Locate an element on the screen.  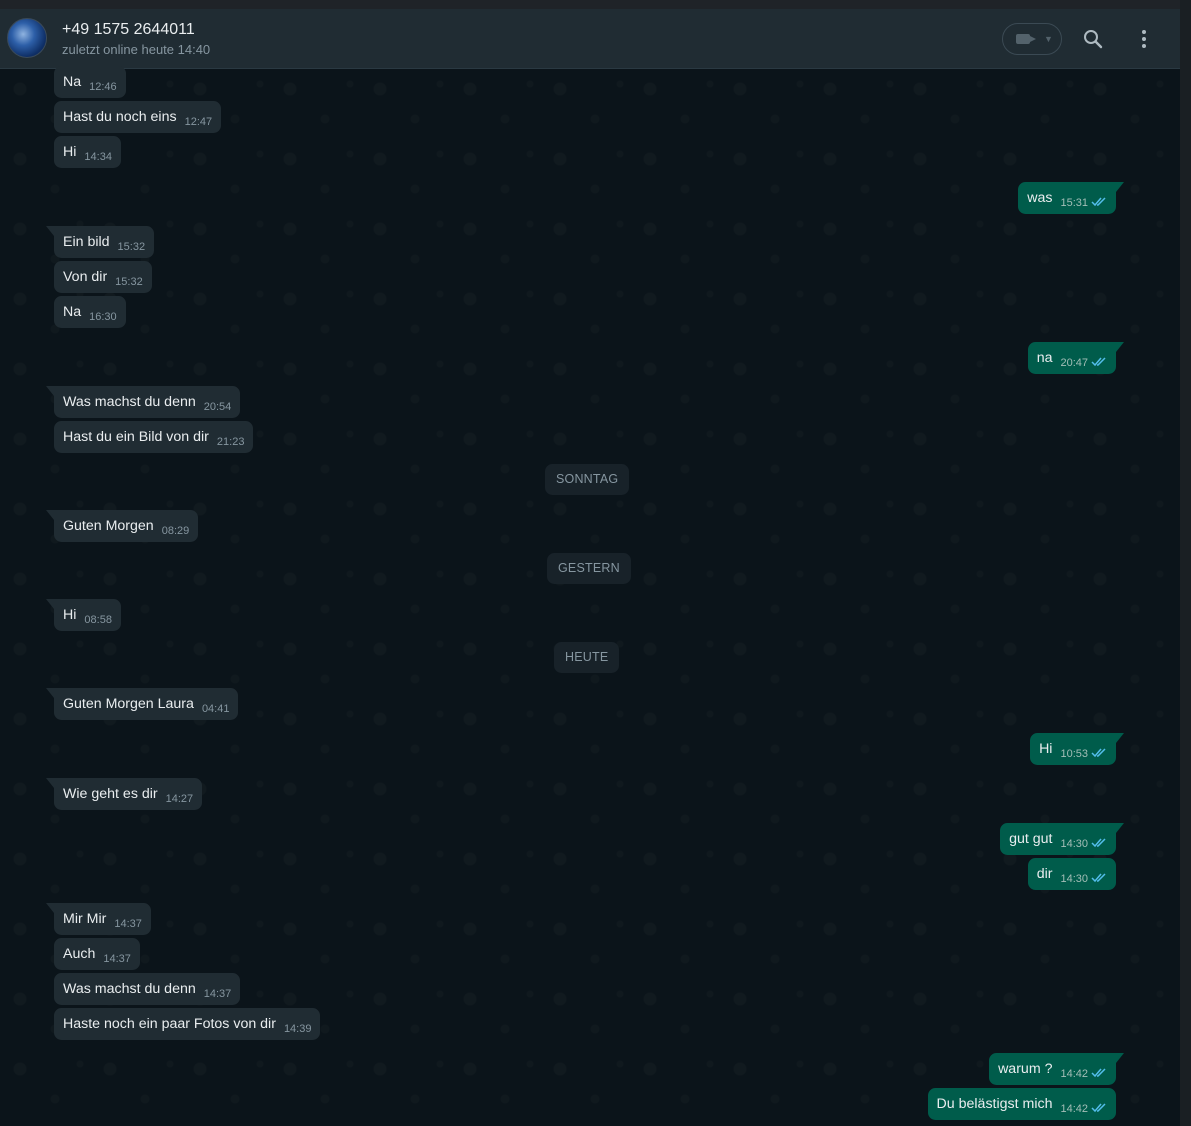
message-time: 04:41 is located at coordinates (215, 709).